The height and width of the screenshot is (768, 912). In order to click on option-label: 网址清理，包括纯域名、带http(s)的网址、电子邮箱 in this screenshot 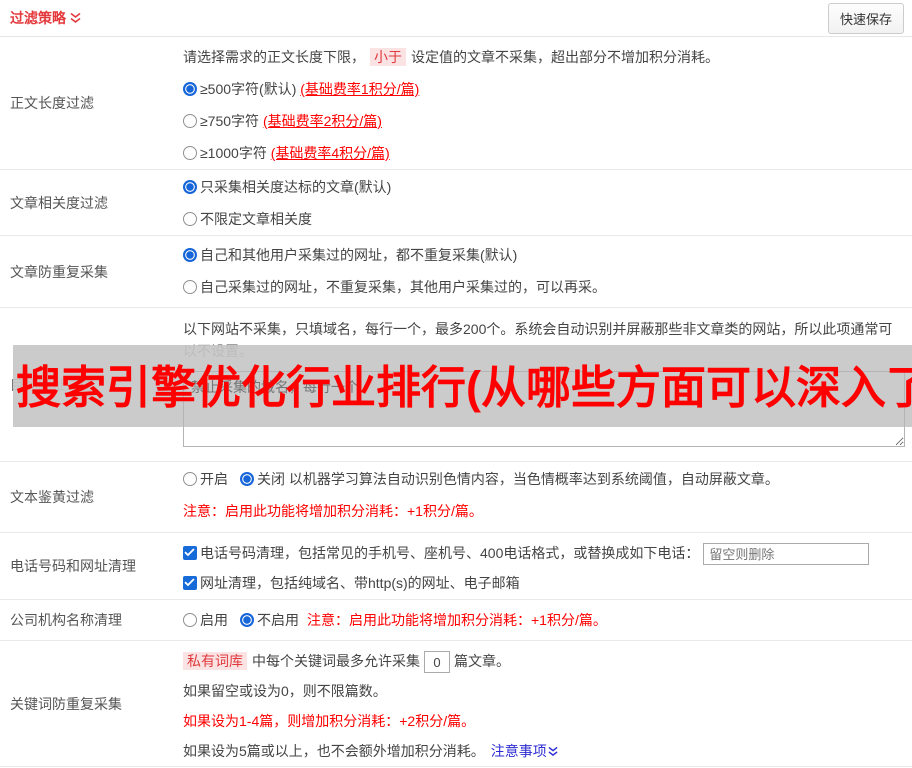, I will do `click(360, 583)`.